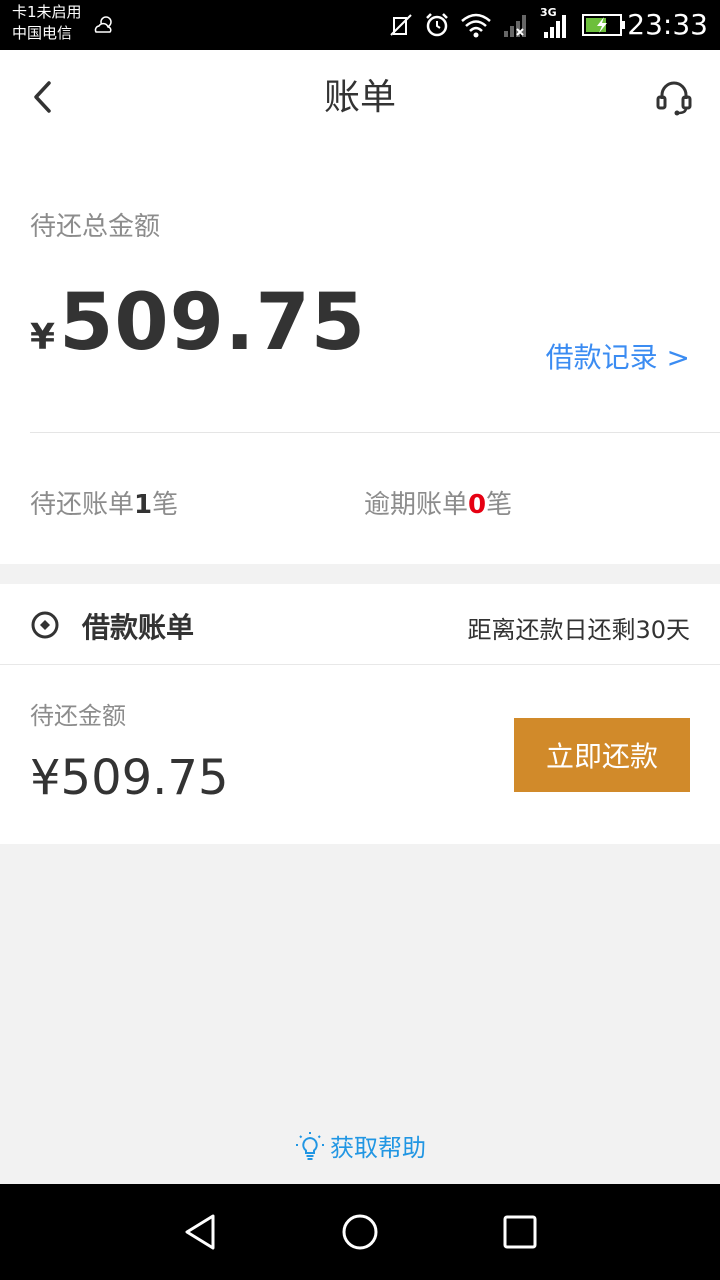  I want to click on nav-home-button, so click(360, 1232).